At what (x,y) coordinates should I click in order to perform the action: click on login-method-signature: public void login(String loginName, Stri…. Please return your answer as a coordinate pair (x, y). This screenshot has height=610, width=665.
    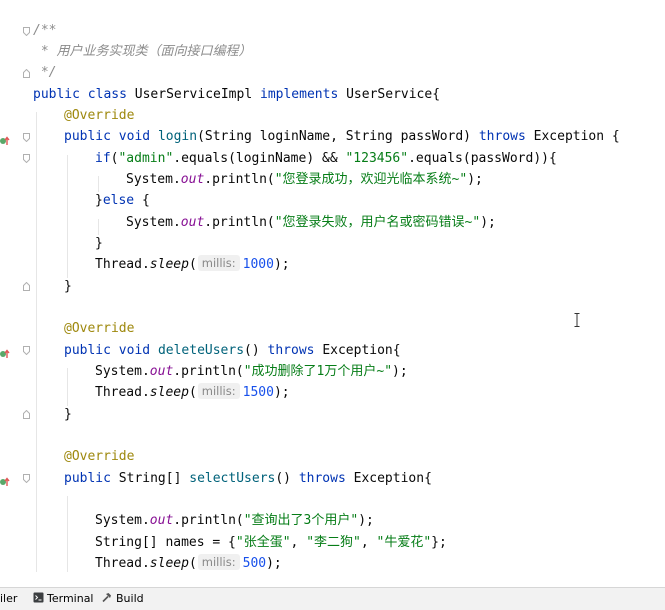
    Looking at the image, I should click on (342, 136).